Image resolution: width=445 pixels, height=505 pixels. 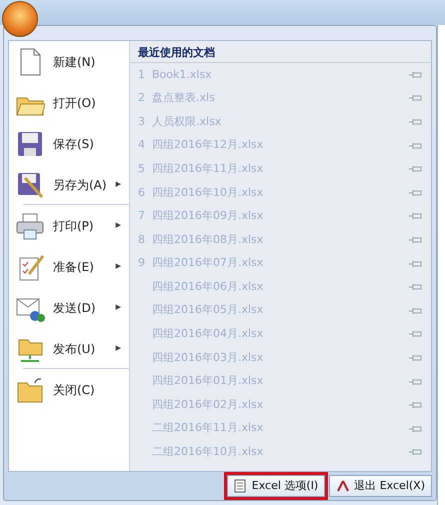 I want to click on recent-file-link: 四组2016年12月.xlsx, so click(x=280, y=145).